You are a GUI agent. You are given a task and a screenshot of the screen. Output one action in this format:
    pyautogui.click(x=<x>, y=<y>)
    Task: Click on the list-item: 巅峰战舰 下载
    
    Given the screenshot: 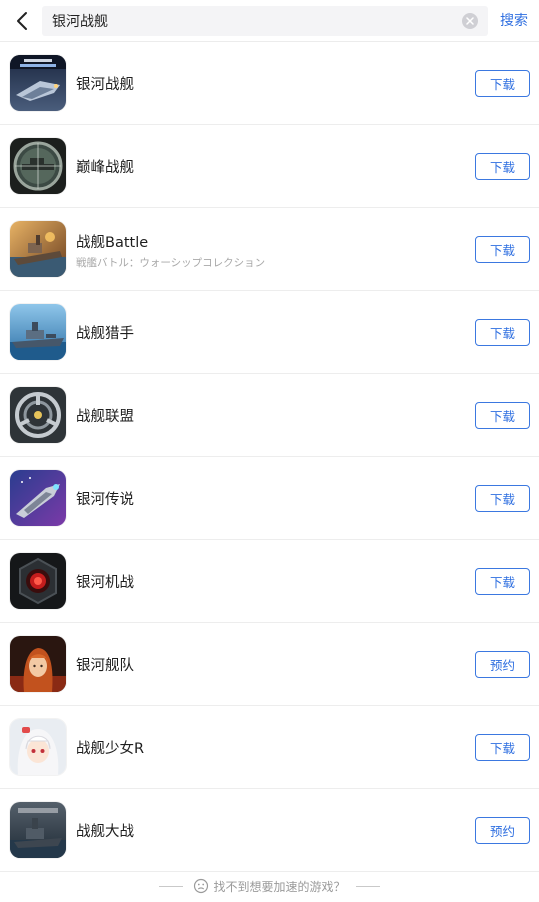 What is the action you would take?
    pyautogui.click(x=269, y=166)
    